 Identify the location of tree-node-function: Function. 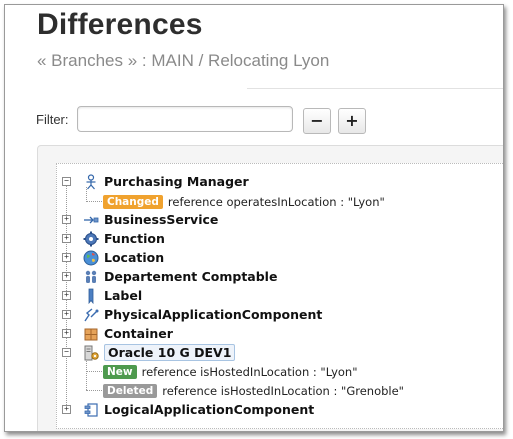
(124, 238).